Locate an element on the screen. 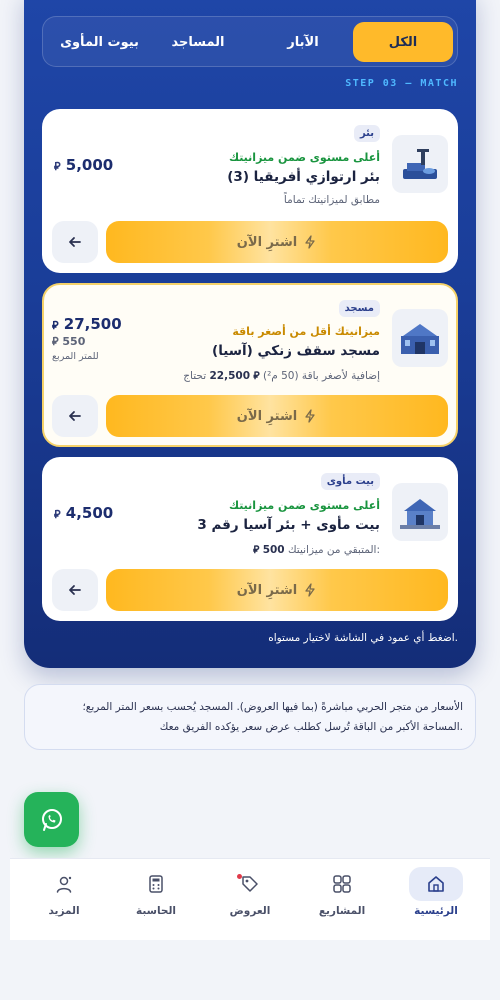 Image resolution: width=500 pixels, height=1000 pixels. project-title: بئر ارتوازي أفريقيا (3) is located at coordinates (303, 177).